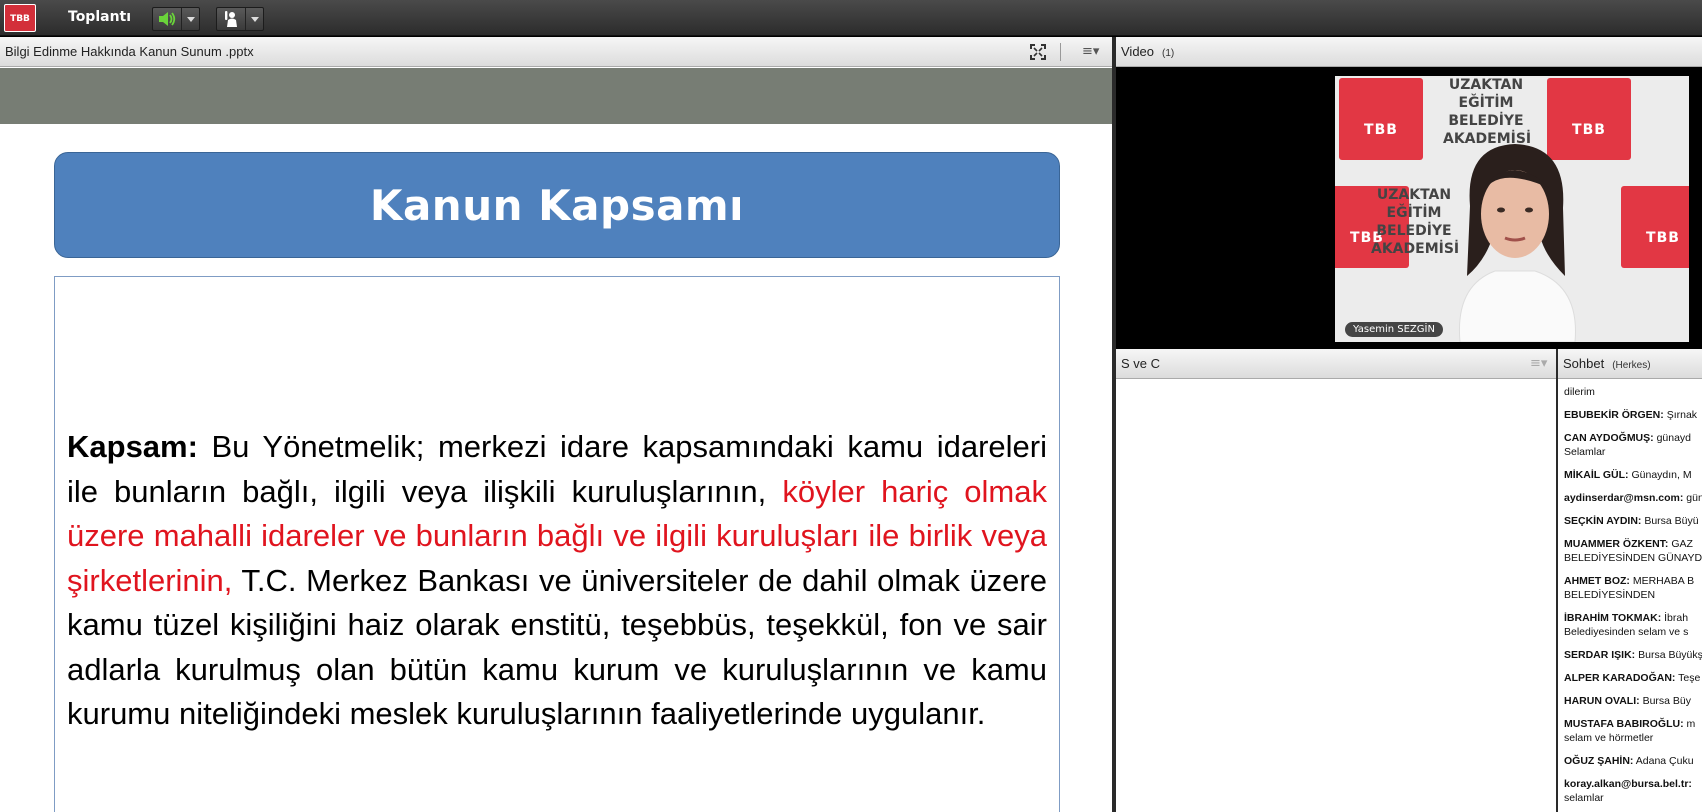  Describe the element at coordinates (1676, 618) in the screenshot. I see `chat-text: İbrah` at that location.